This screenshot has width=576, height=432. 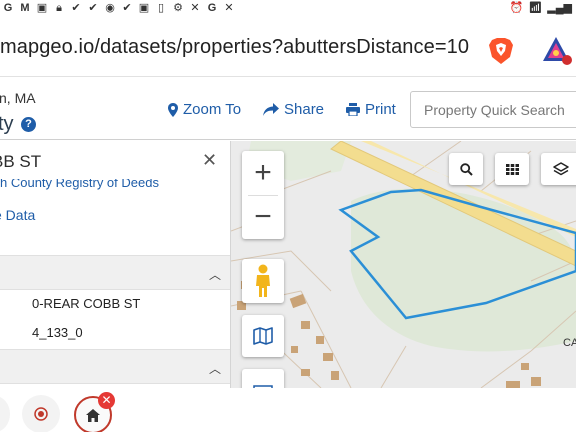 I want to click on close-icon: ✕, so click(x=209, y=160).